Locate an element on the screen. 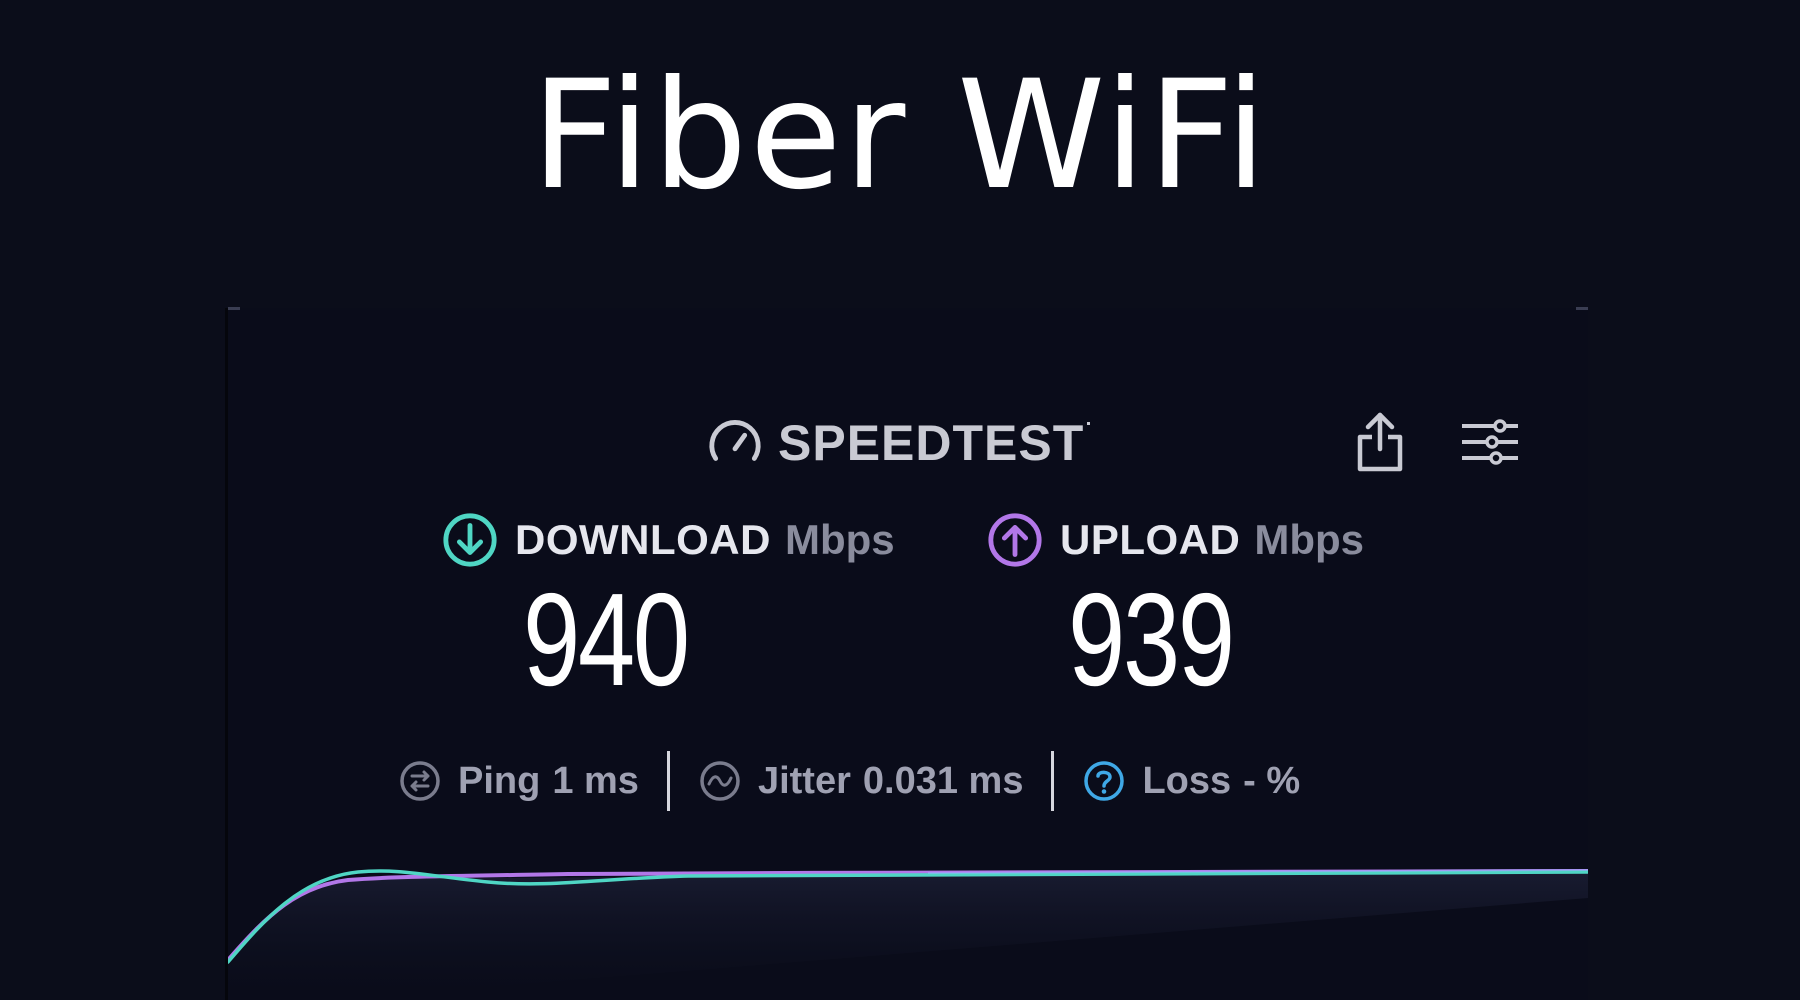 This screenshot has height=1000, width=1800. upload-metric: UPLOAD Mbps 939 is located at coordinates (1175, 609).